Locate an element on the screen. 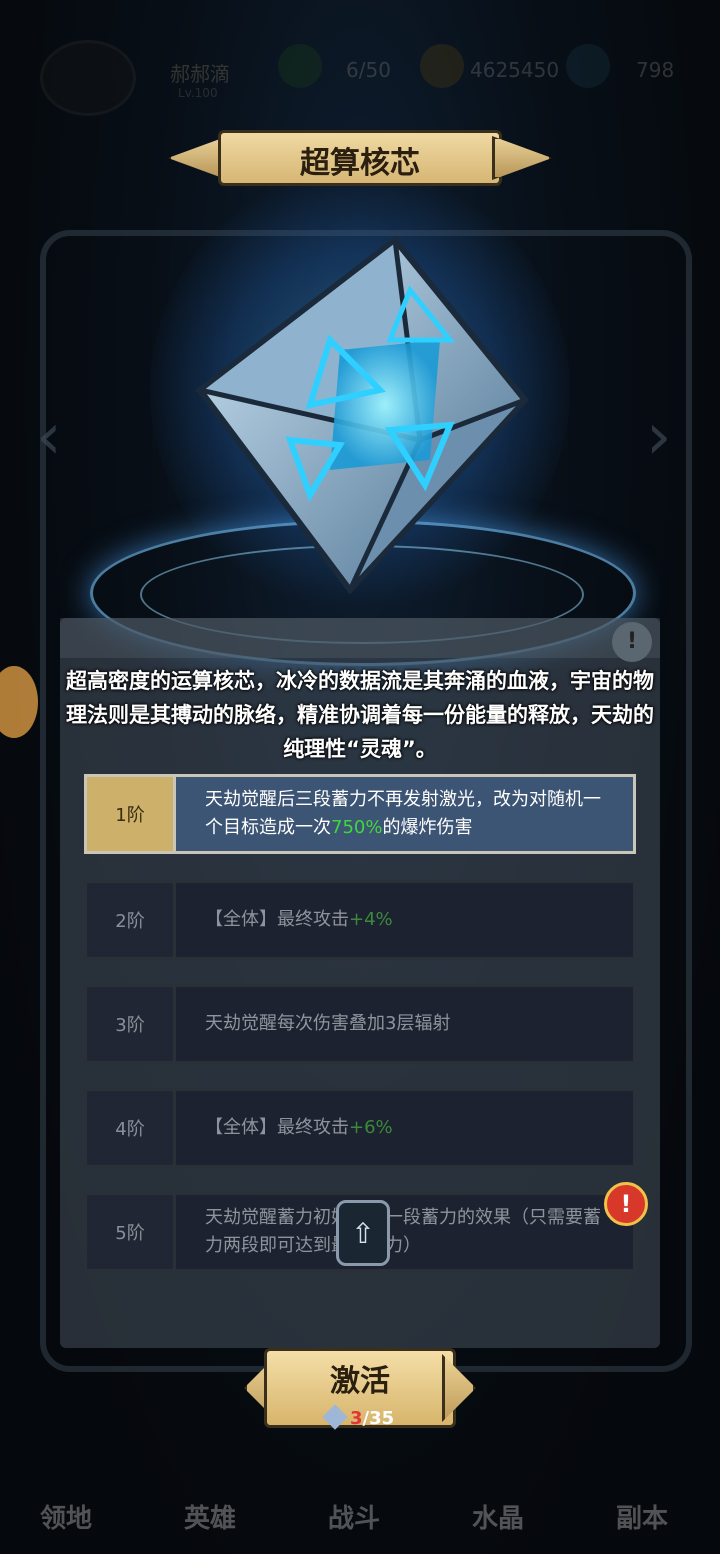 This screenshot has width=720, height=1554. title-banner: 超算核芯 is located at coordinates (360, 158).